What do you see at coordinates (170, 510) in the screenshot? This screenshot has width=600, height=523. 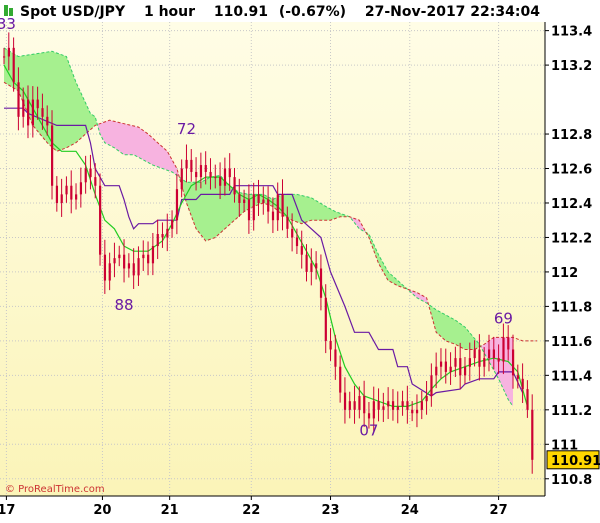 I see `x-tick-label: 21` at bounding box center [170, 510].